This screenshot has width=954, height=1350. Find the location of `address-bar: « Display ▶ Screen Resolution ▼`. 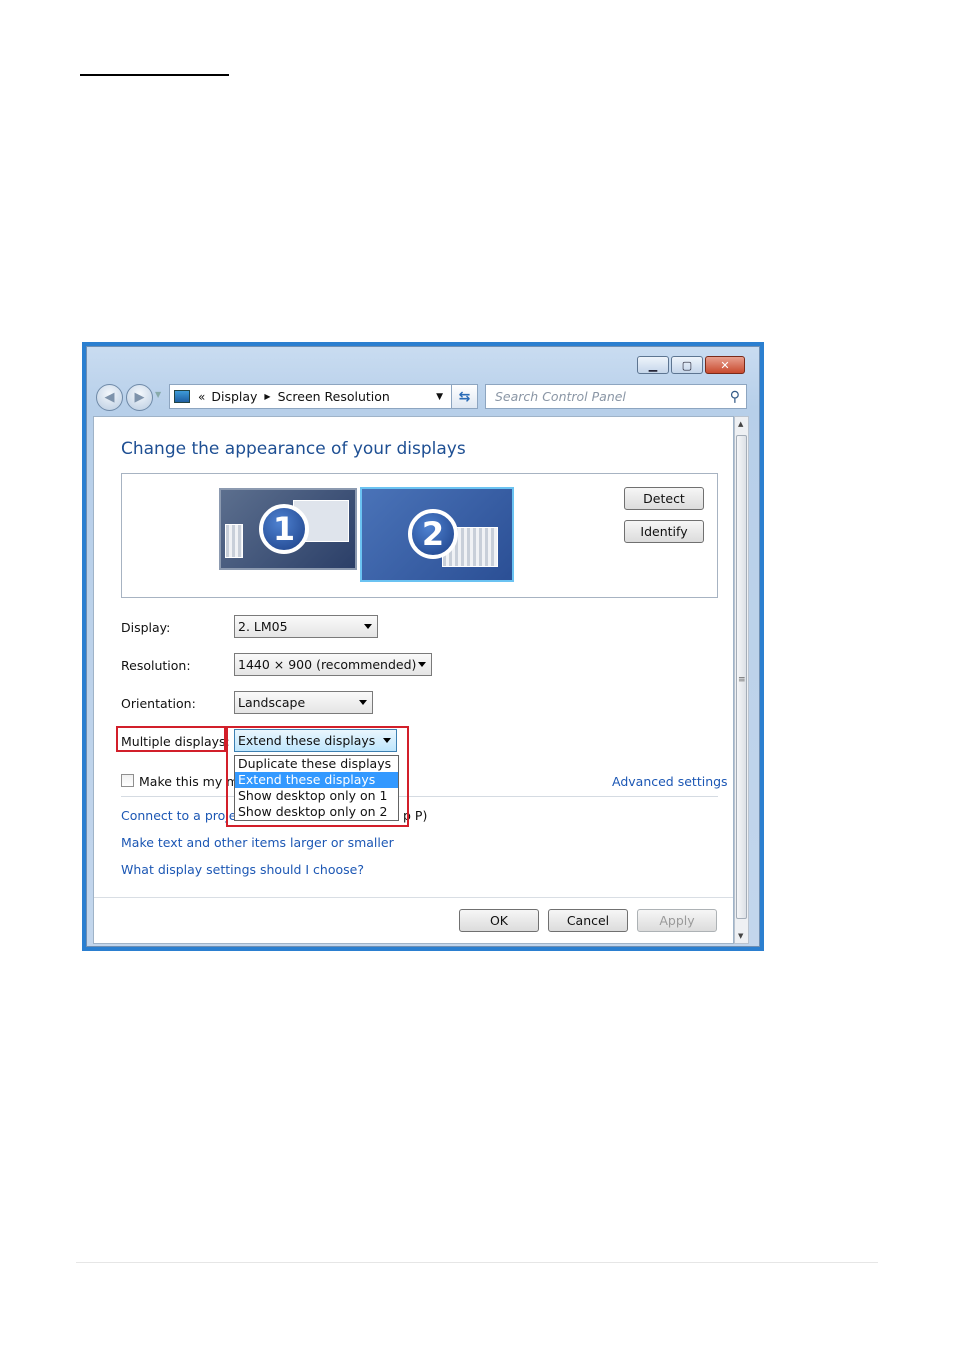

address-bar: « Display ▶ Screen Resolution ▼ is located at coordinates (310, 396).